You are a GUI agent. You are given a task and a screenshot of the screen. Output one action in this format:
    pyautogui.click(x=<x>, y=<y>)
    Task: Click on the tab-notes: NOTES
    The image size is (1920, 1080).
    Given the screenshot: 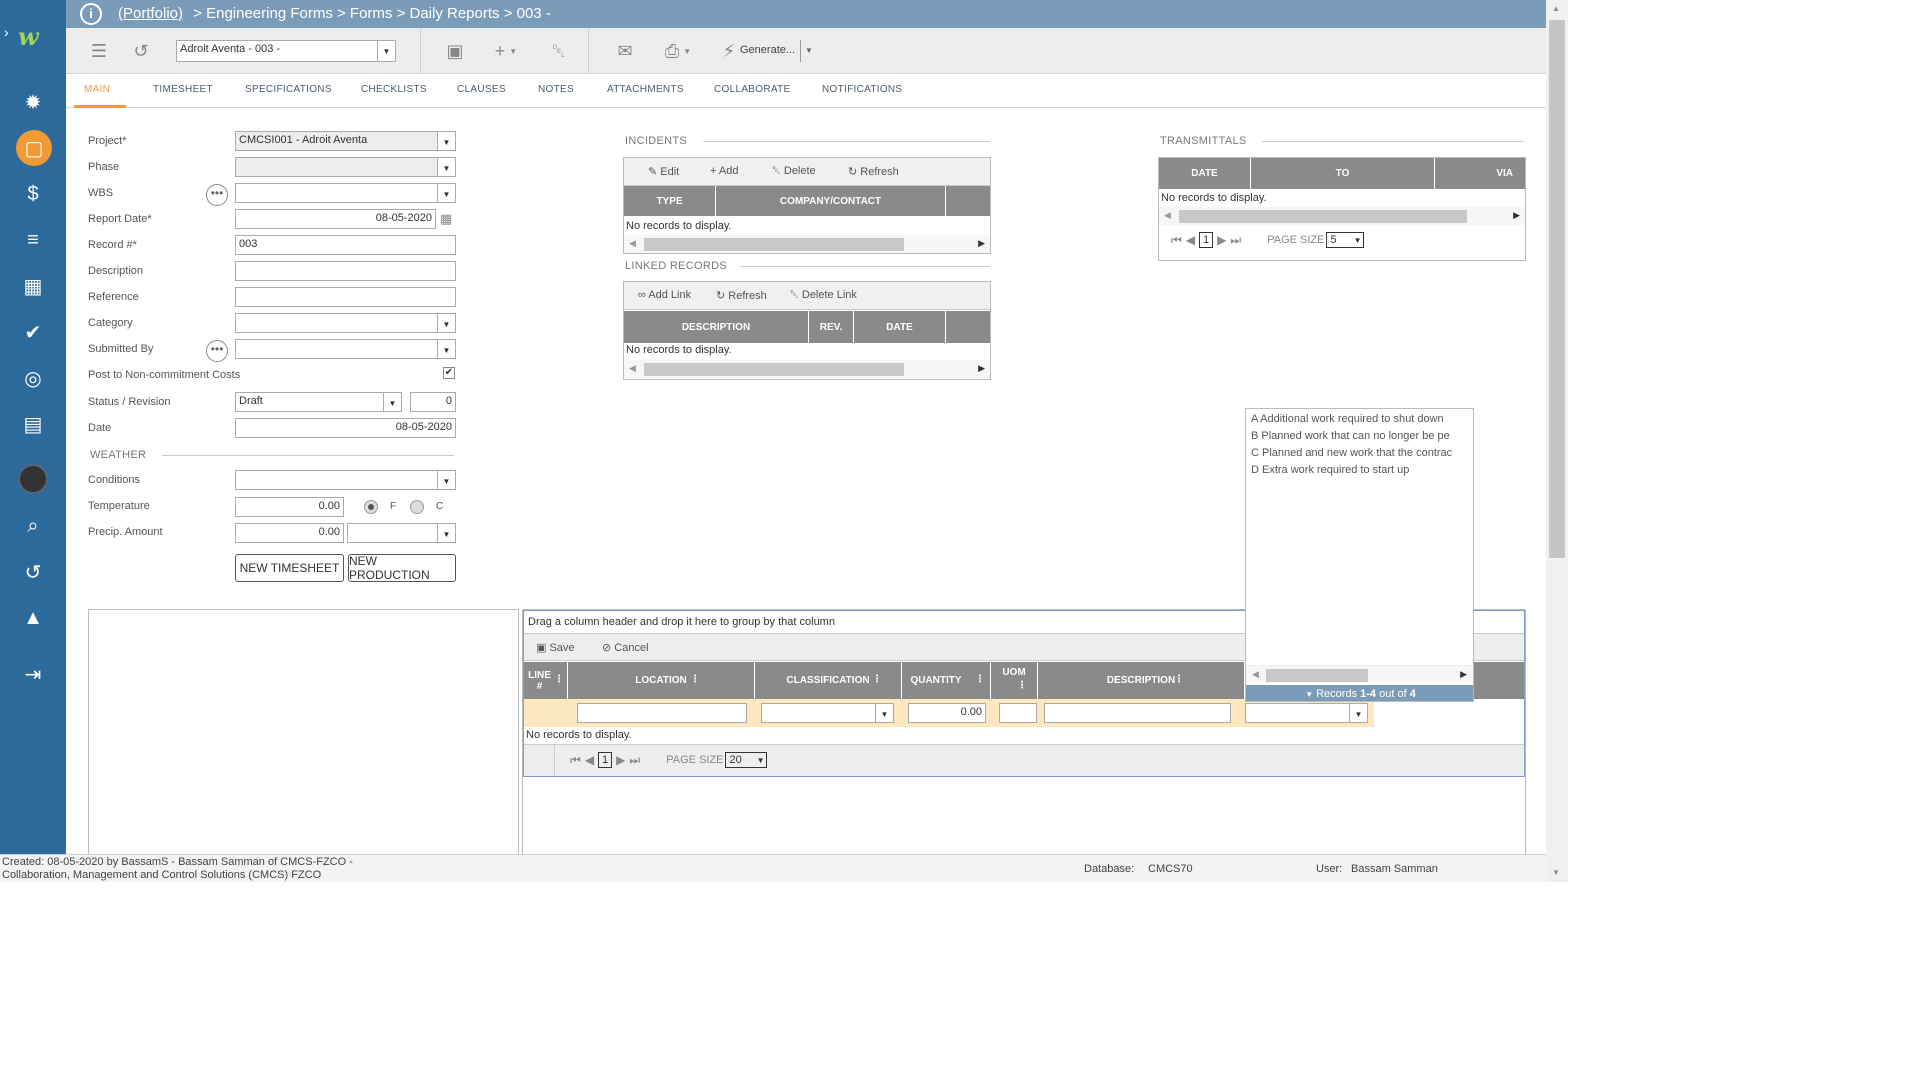 What is the action you would take?
    pyautogui.click(x=556, y=89)
    